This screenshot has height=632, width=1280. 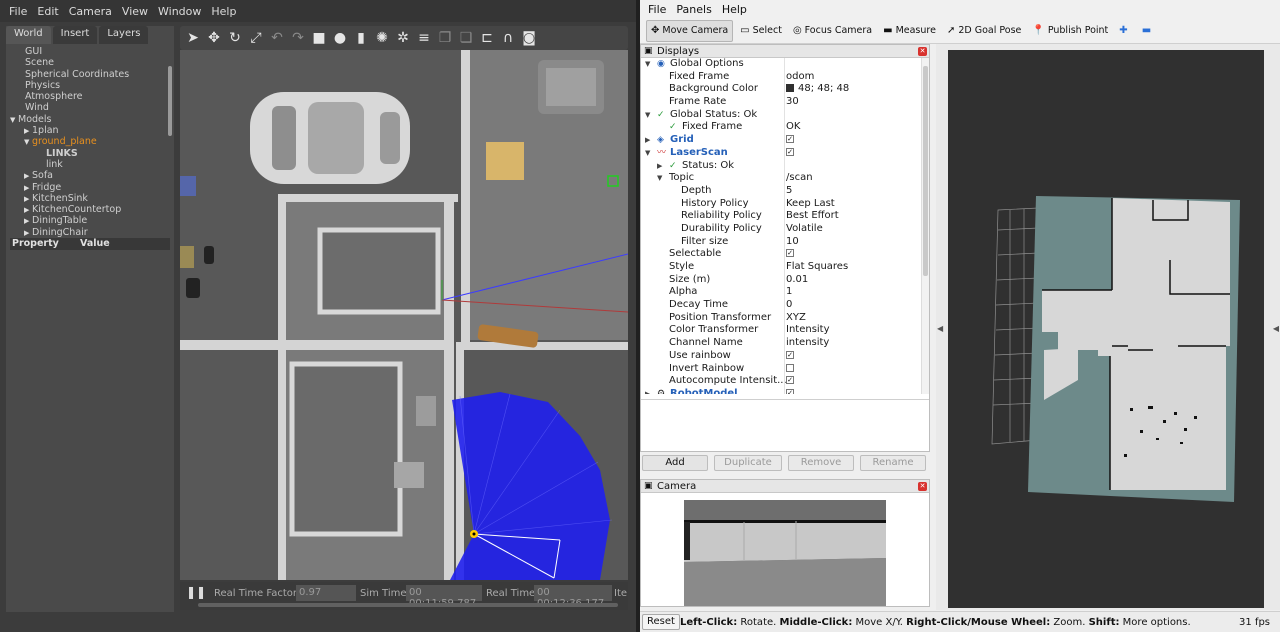 What do you see at coordinates (86, 175) in the screenshot?
I see `world-tree-item: ▶ Sofa` at bounding box center [86, 175].